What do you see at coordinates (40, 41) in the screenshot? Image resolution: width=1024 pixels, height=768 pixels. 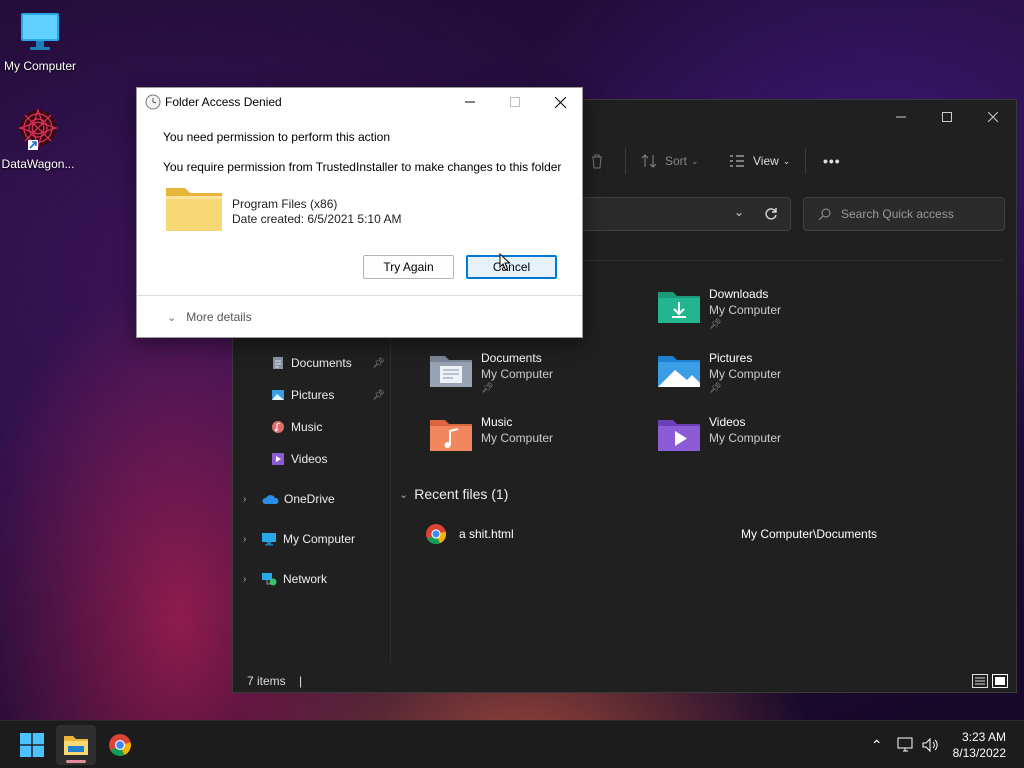 I see `desktop-icon-my-computer: My Computer` at bounding box center [40, 41].